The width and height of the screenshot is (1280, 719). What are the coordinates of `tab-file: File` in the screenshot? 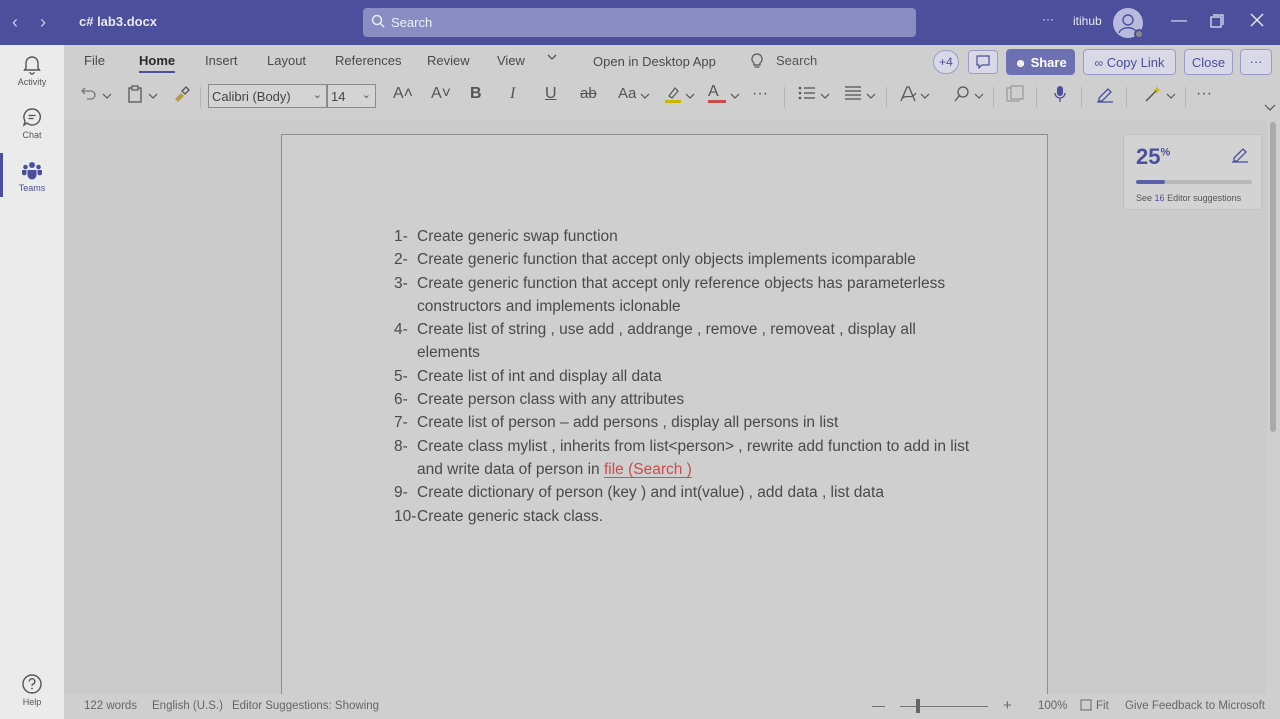 It's located at (94, 60).